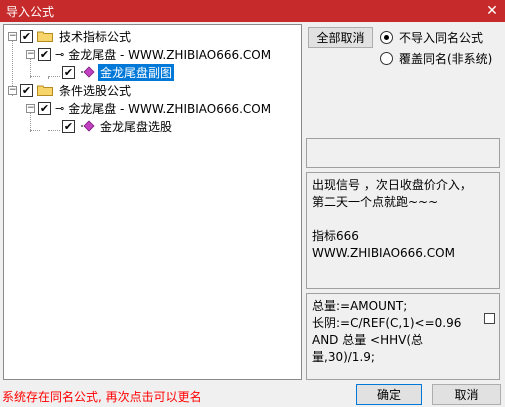 The height and width of the screenshot is (407, 505). Describe the element at coordinates (387, 323) in the screenshot. I see `code-line: 长阴:=C/REF(C,1)<=0.96` at that location.